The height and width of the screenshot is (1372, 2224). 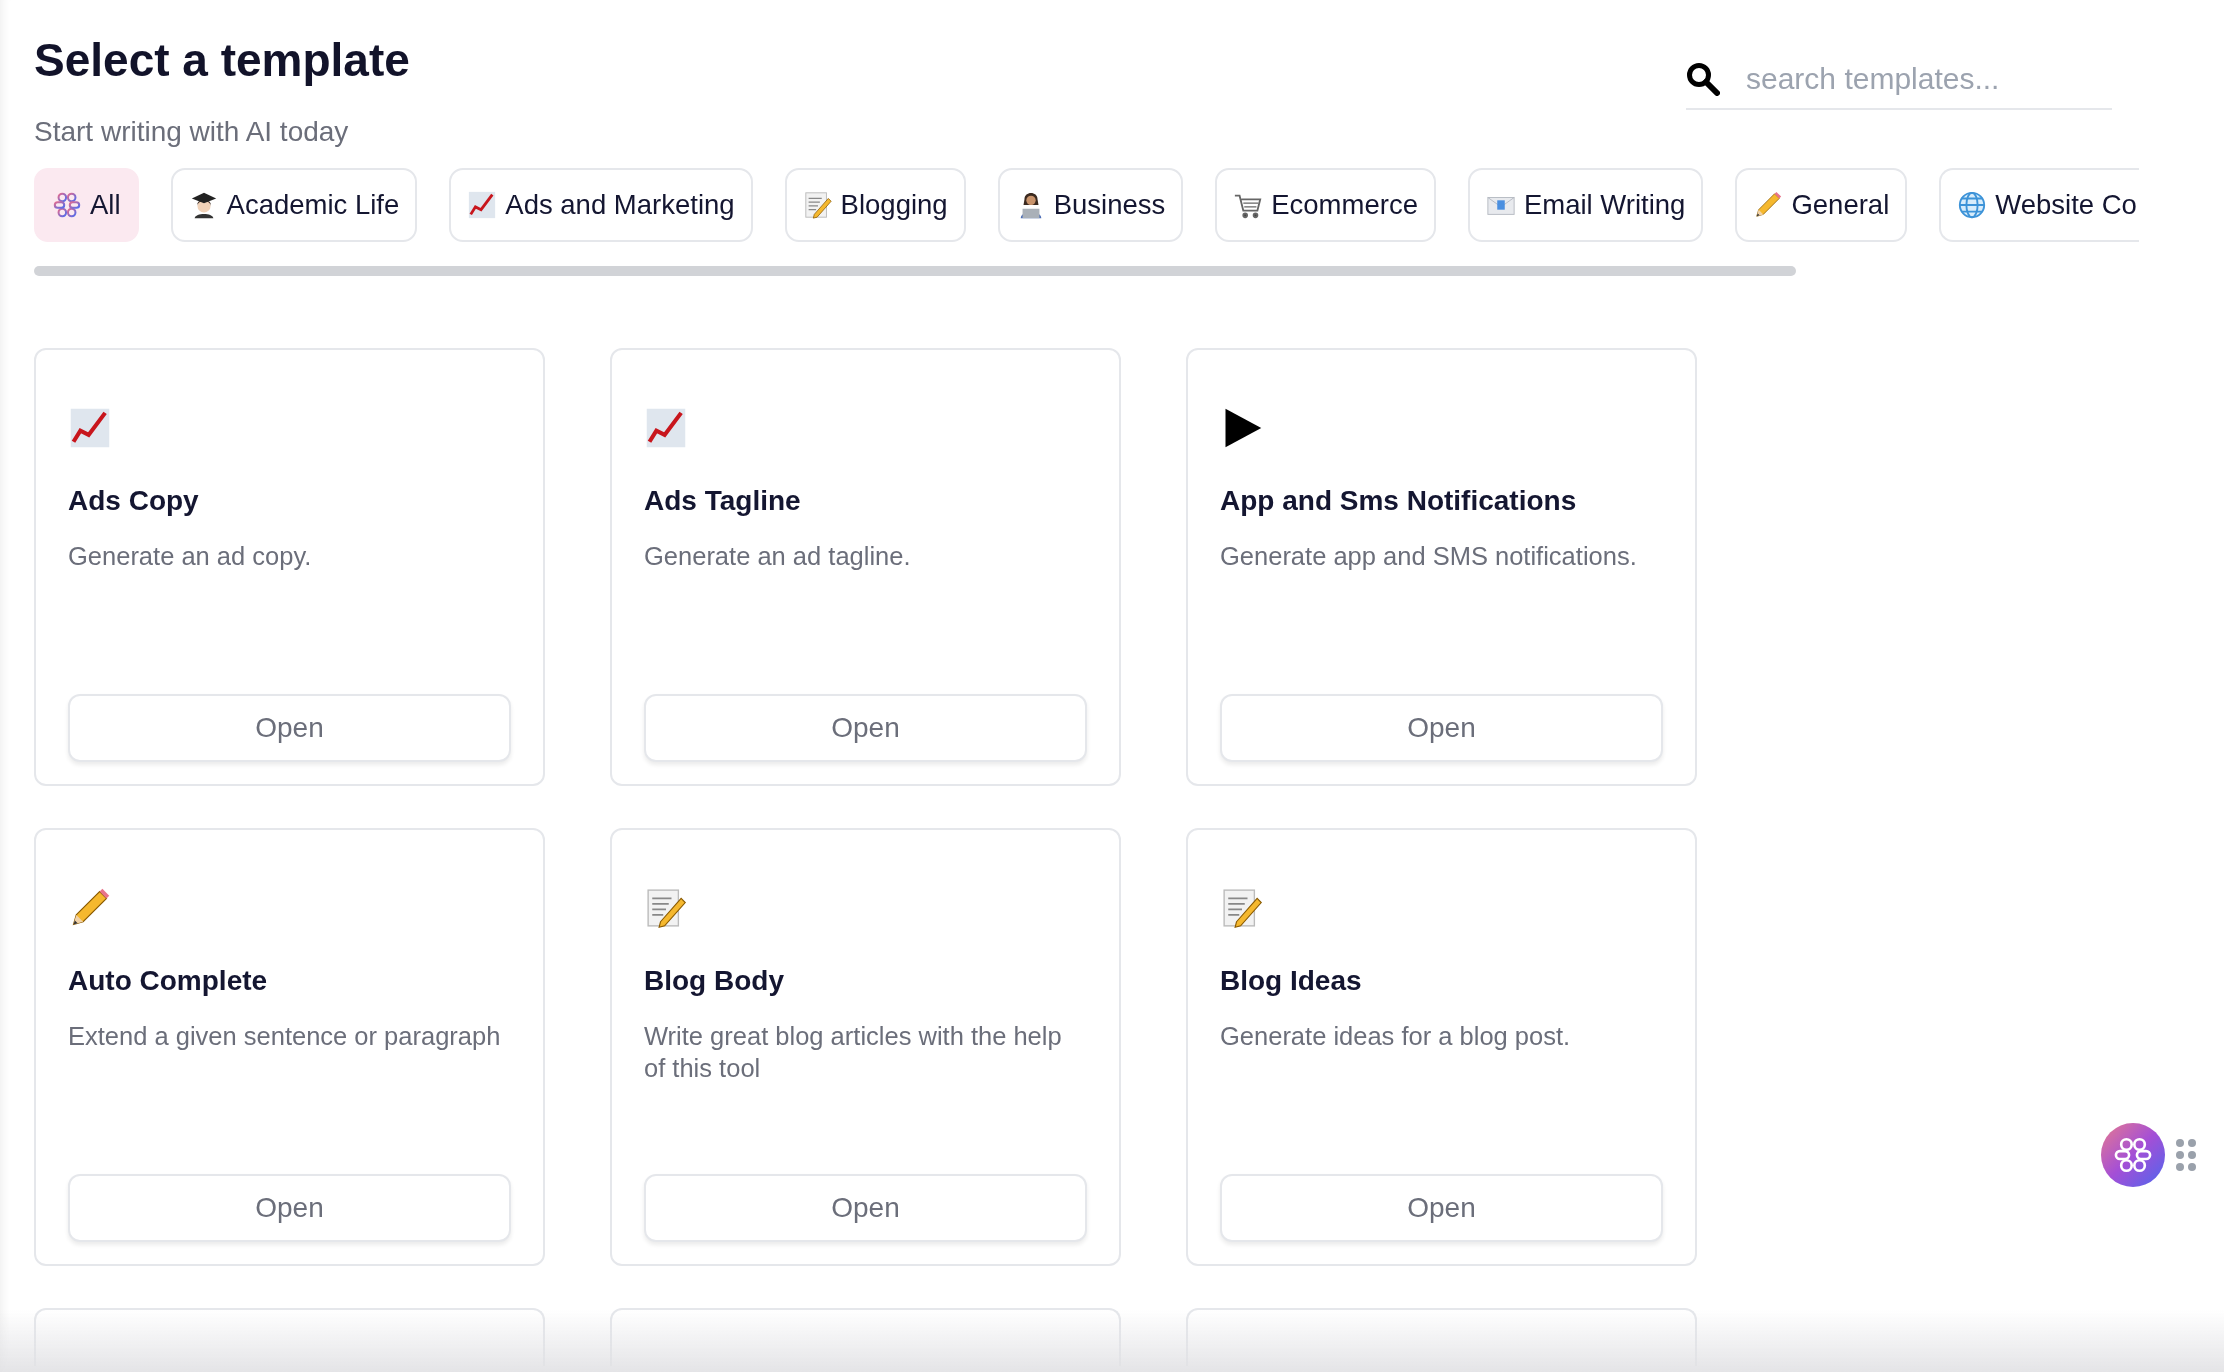 I want to click on template-title: App and Sms Notifications, so click(x=1399, y=501).